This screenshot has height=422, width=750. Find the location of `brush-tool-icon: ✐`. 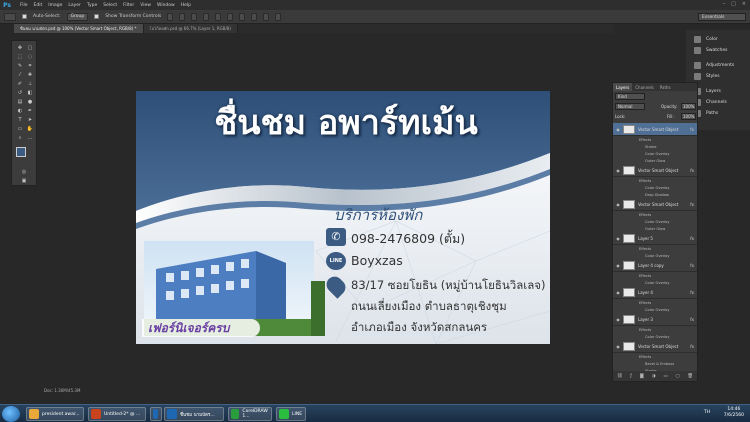

brush-tool-icon: ✐ is located at coordinates (20, 84).